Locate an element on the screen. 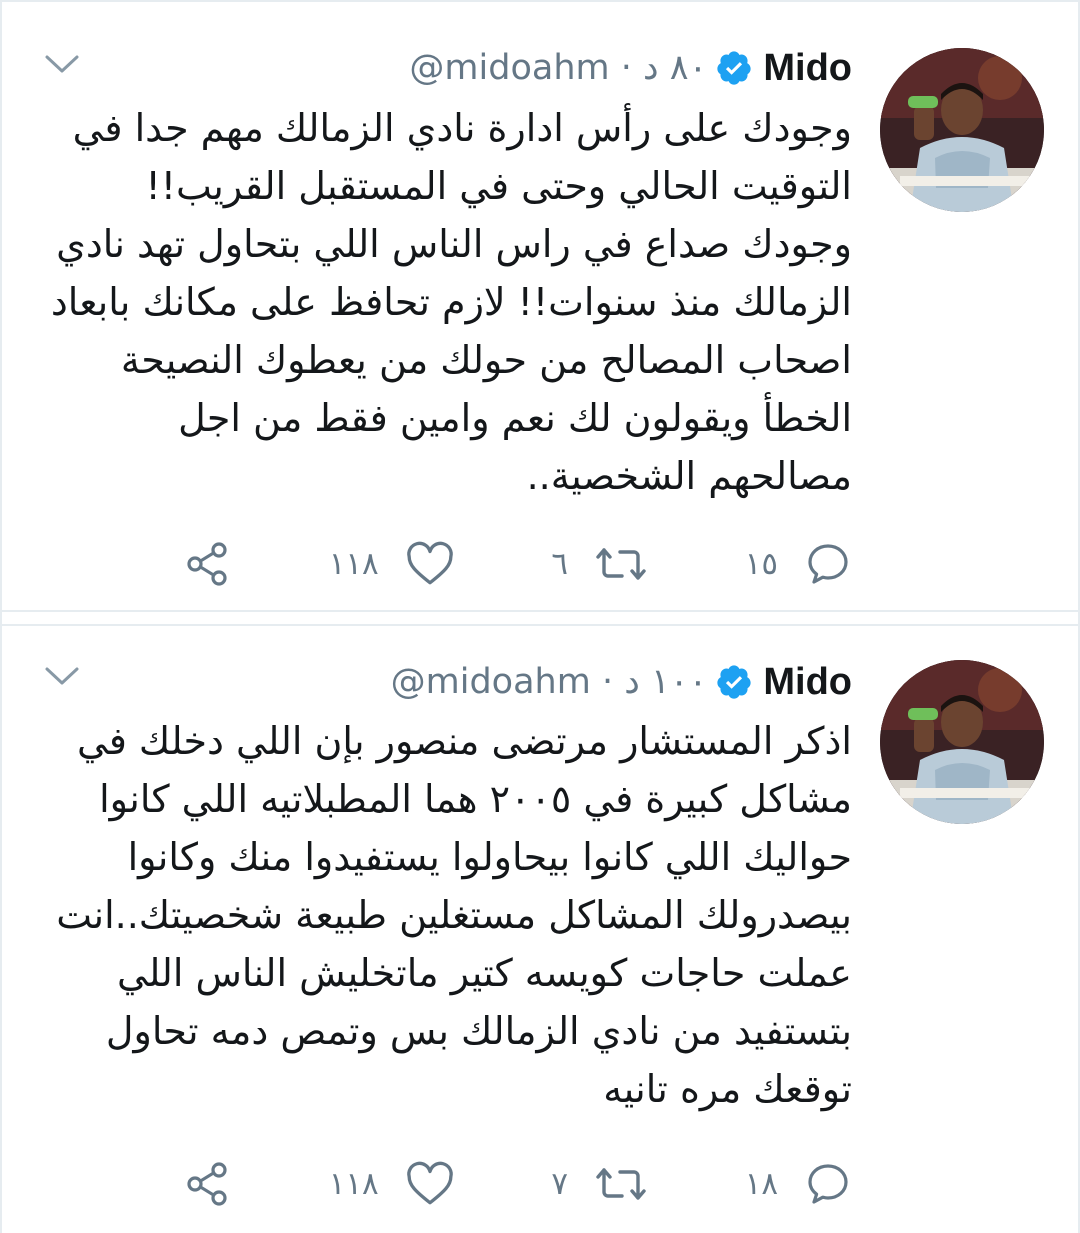 Image resolution: width=1080 pixels, height=1233 pixels. handle-and-time: @midoahm · ٨٠ د is located at coordinates (558, 68).